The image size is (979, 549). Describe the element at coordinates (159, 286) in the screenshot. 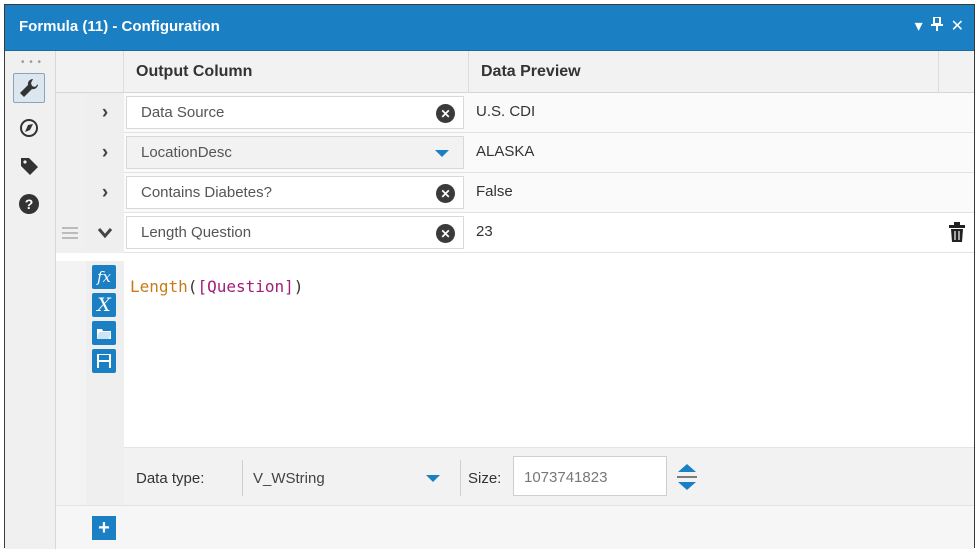

I see `expression-function: Length` at that location.